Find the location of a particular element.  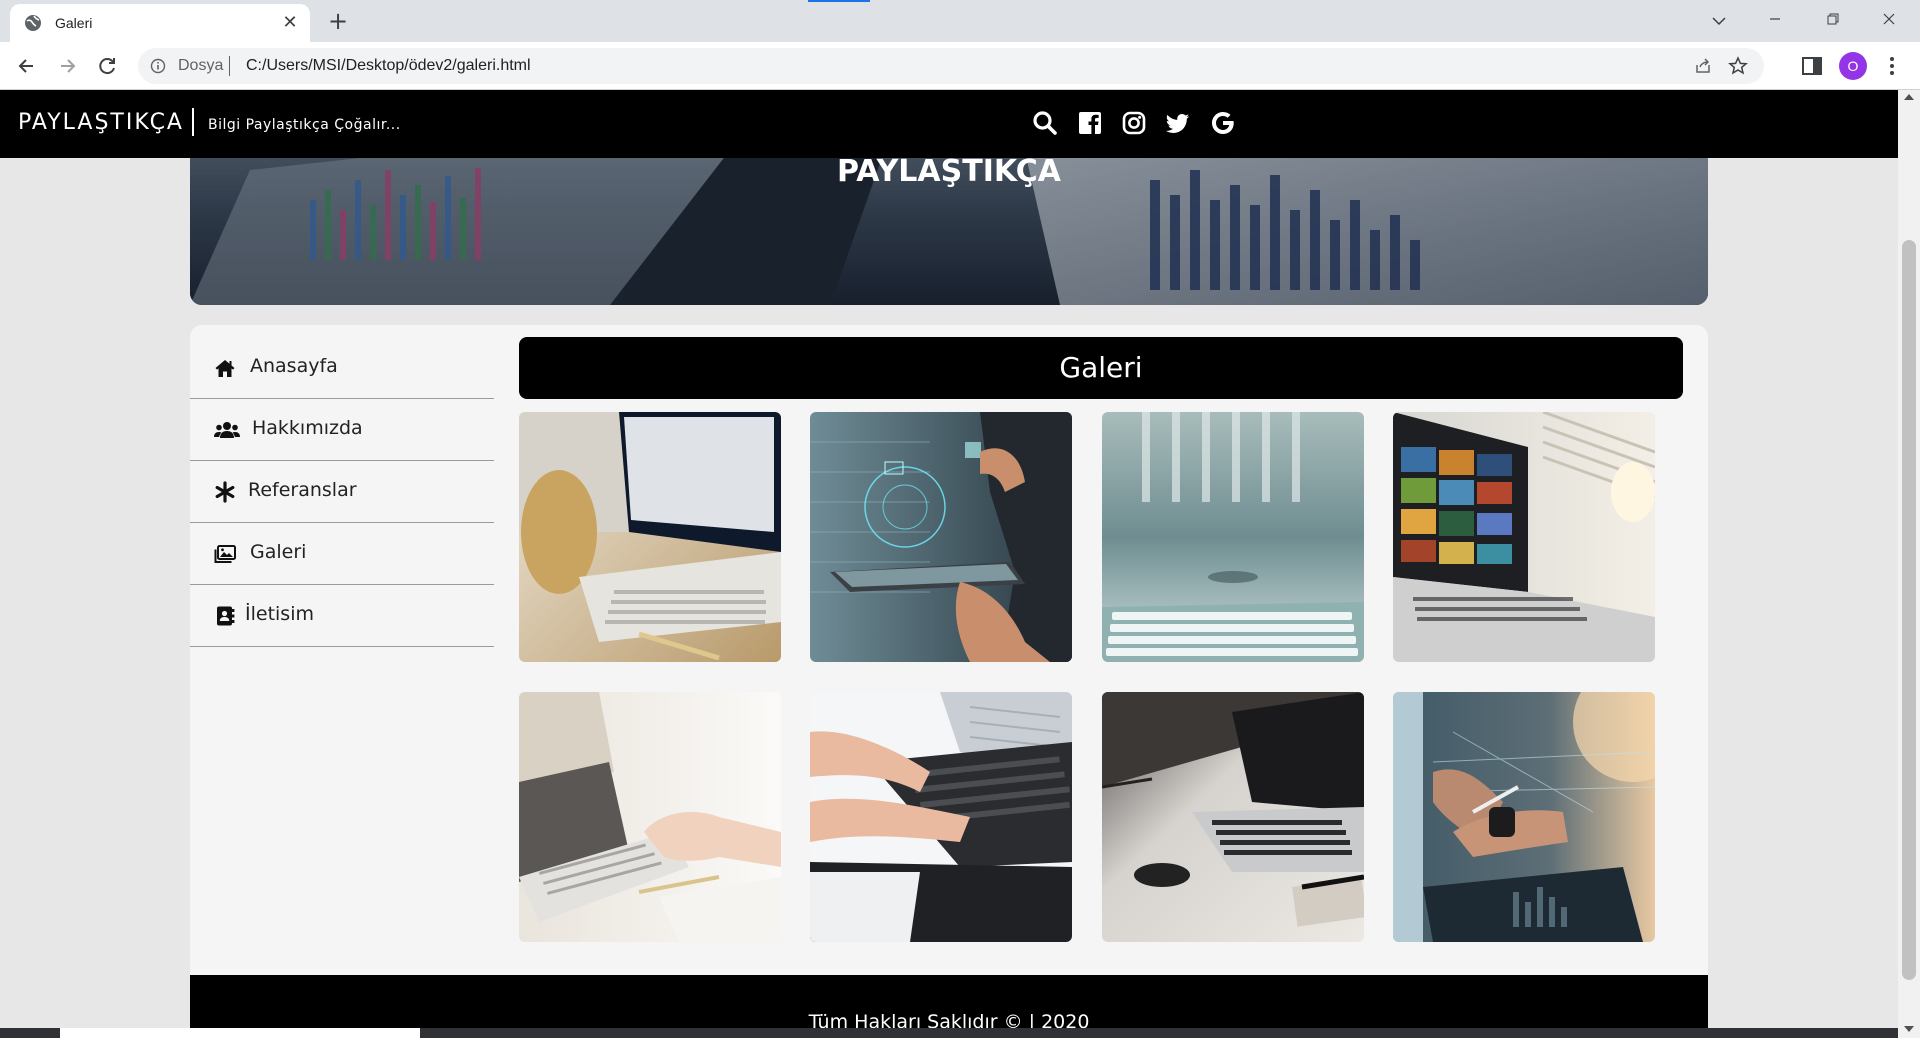

asterisk-icon is located at coordinates (225, 492).